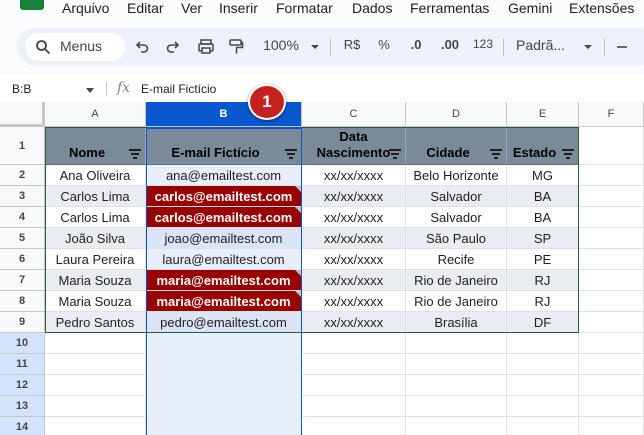 Image resolution: width=644 pixels, height=435 pixels. Describe the element at coordinates (456, 259) in the screenshot. I see `cell-cidade: Recife` at that location.